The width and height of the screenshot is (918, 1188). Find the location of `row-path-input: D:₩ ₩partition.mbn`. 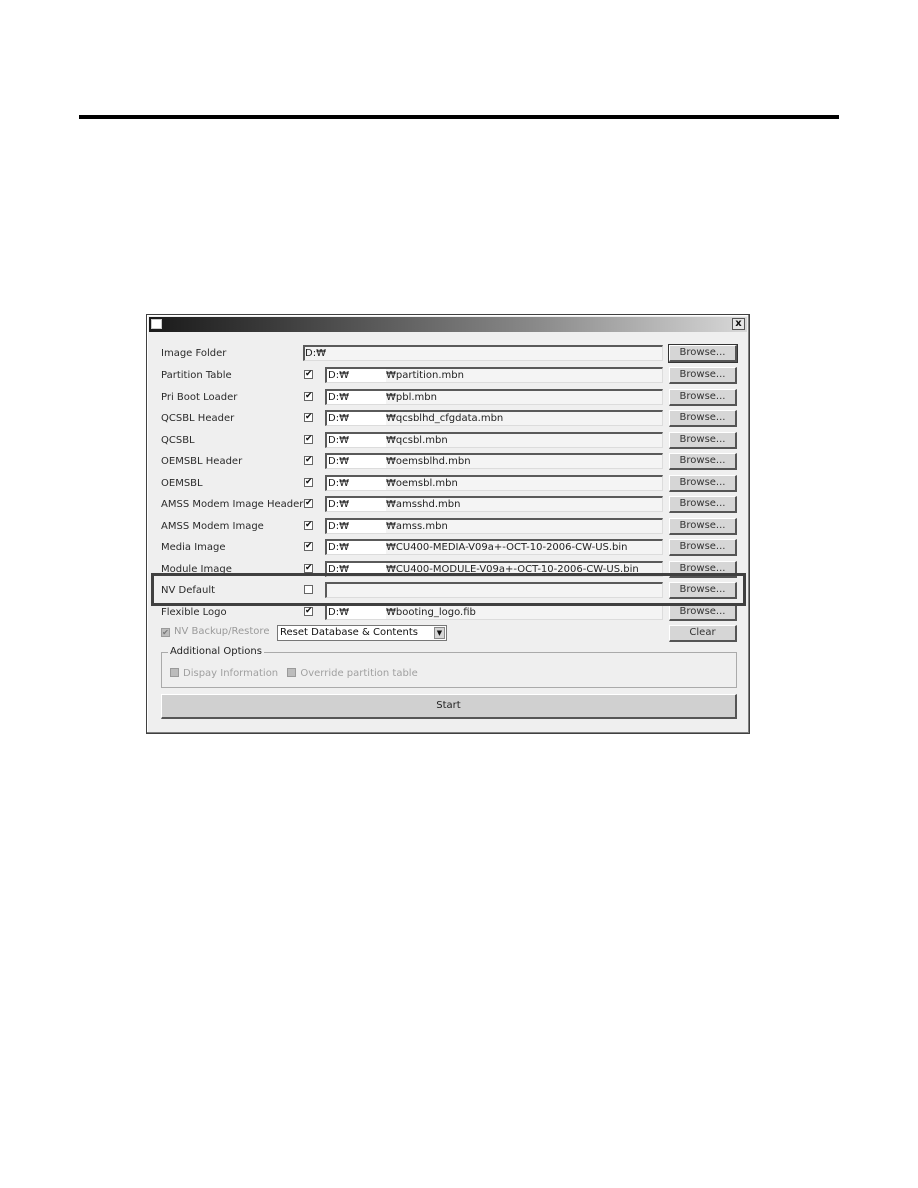

row-path-input: D:₩ ₩partition.mbn is located at coordinates (494, 375).